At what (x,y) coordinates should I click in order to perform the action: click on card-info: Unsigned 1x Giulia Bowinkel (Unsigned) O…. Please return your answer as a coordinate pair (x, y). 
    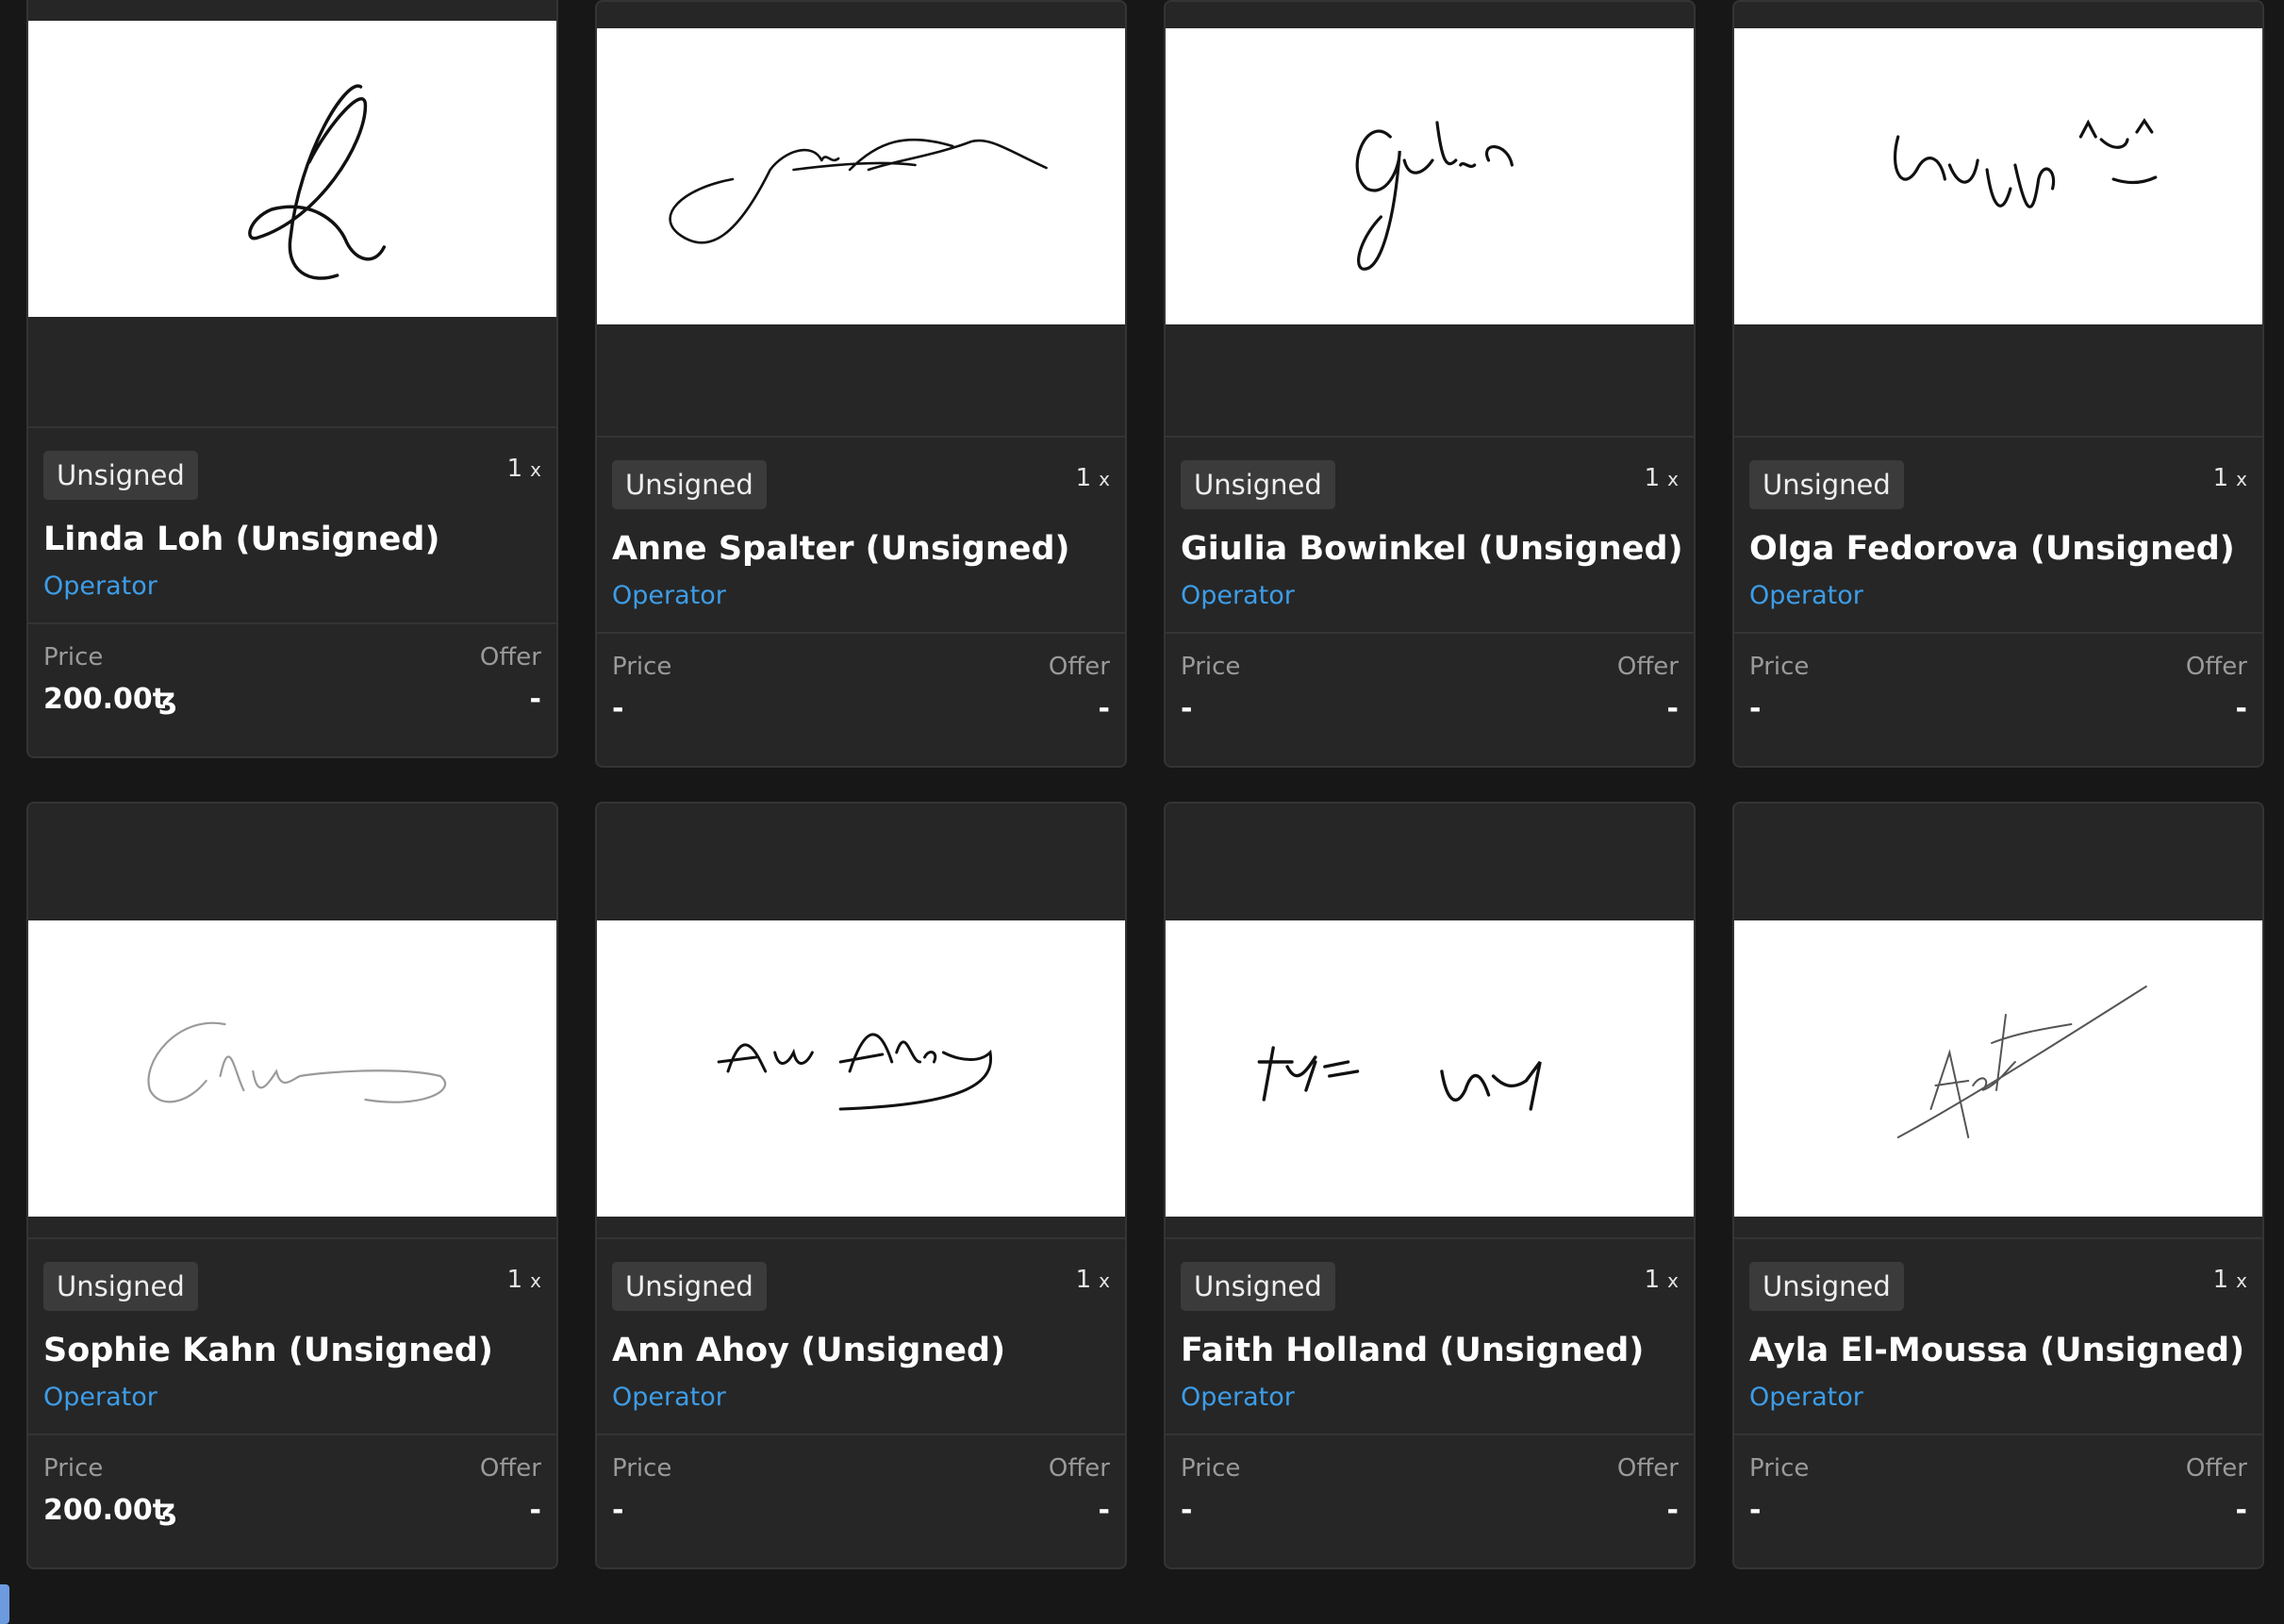
    Looking at the image, I should click on (1430, 536).